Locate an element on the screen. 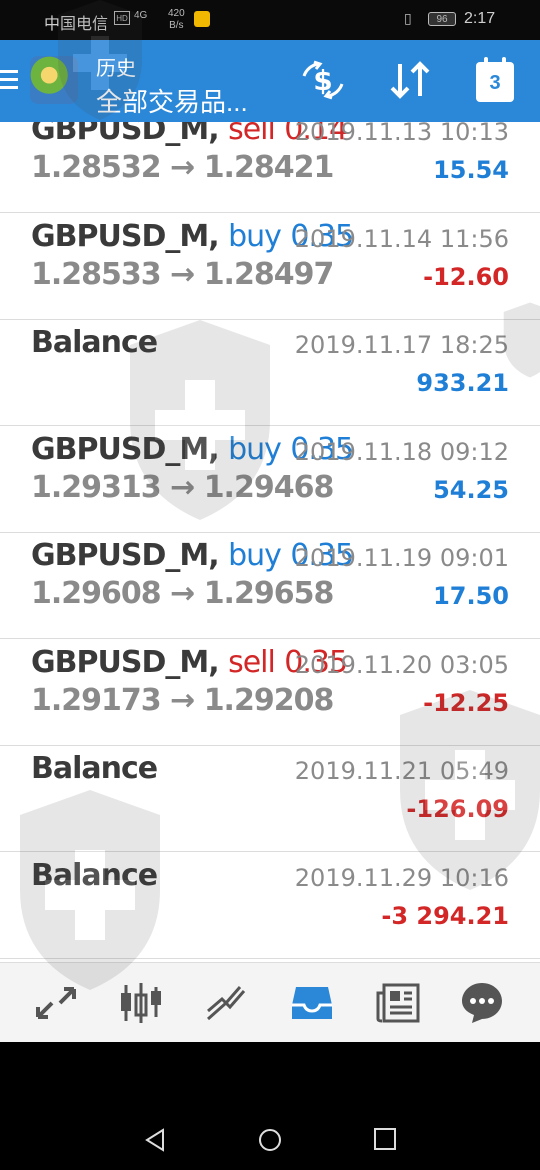 The height and width of the screenshot is (1170, 540). status-bar: 中国电信 HD 4G 420 B/s ▯ 96 2:17 is located at coordinates (270, 20).